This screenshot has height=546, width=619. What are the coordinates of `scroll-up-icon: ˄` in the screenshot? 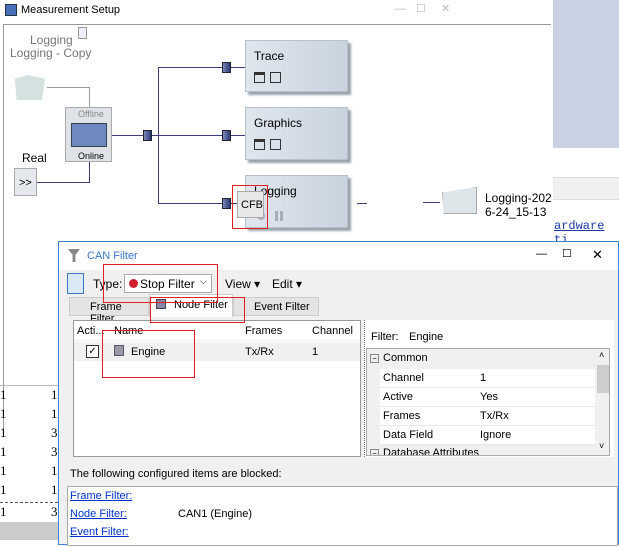 It's located at (601, 355).